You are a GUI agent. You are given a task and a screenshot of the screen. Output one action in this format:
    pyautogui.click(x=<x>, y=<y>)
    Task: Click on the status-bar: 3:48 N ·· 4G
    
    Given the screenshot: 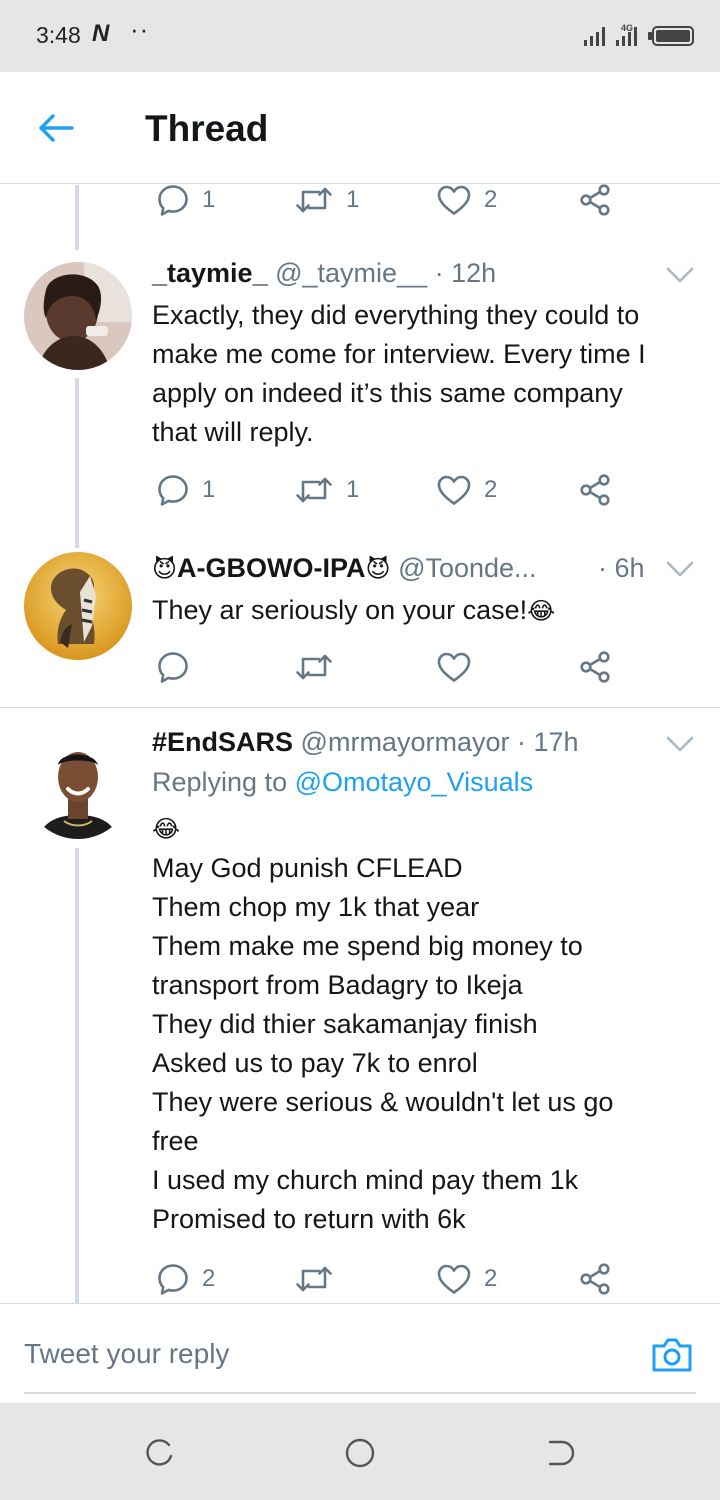 What is the action you would take?
    pyautogui.click(x=360, y=36)
    